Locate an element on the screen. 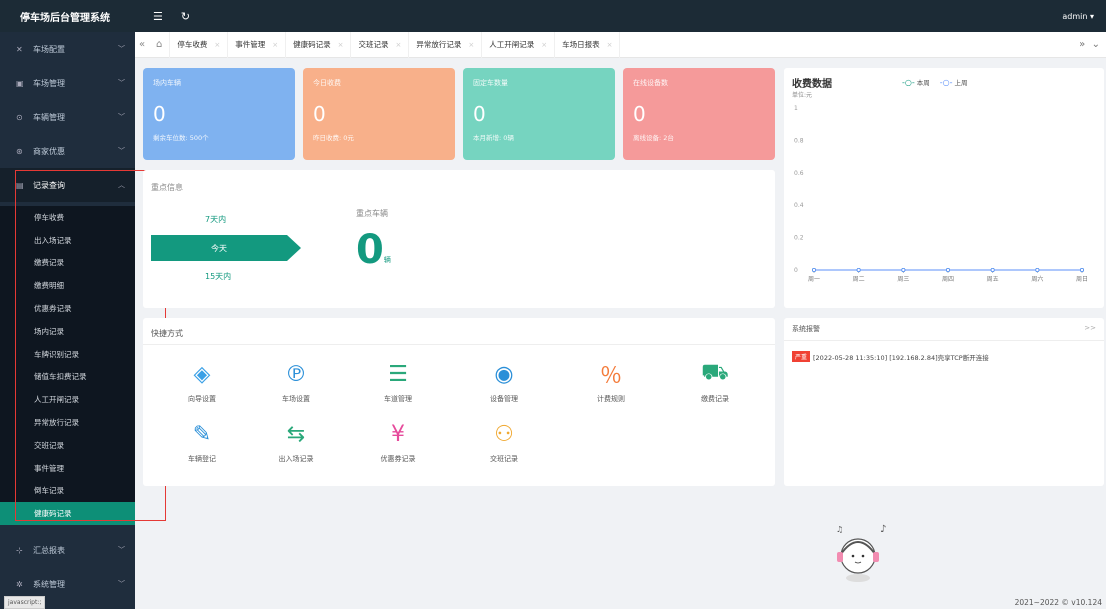 This screenshot has height=609, width=1106. sidebar-subitem: 停车收费 is located at coordinates (67, 217).